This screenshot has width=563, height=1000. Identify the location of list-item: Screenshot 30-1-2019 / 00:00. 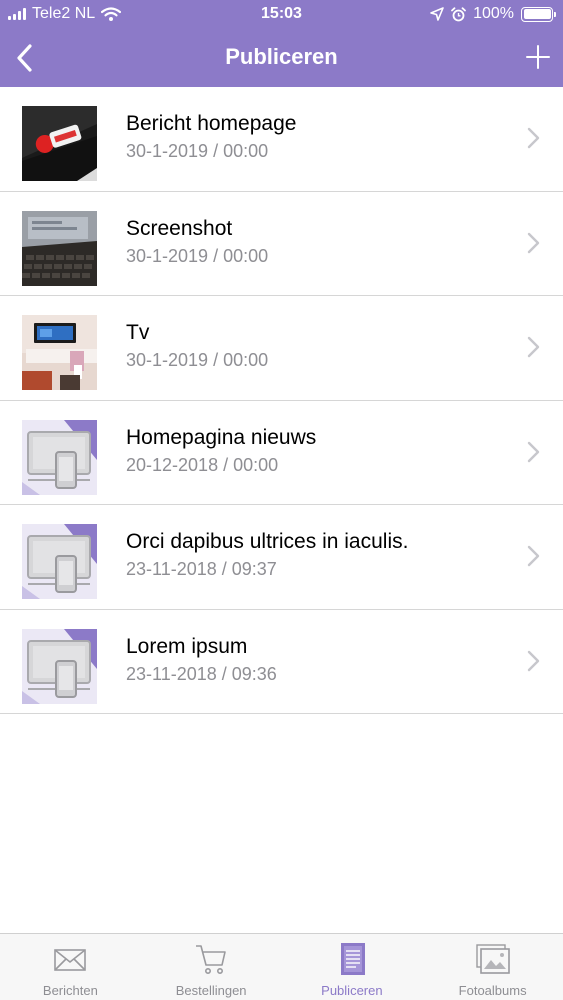
(281, 243).